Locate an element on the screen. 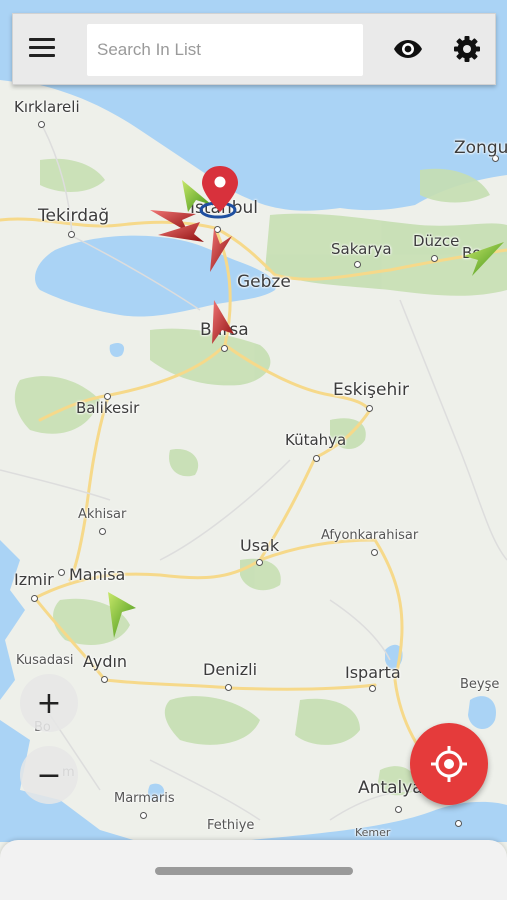 The image size is (507, 900). city-label-sakarya: Sakarya is located at coordinates (361, 249).